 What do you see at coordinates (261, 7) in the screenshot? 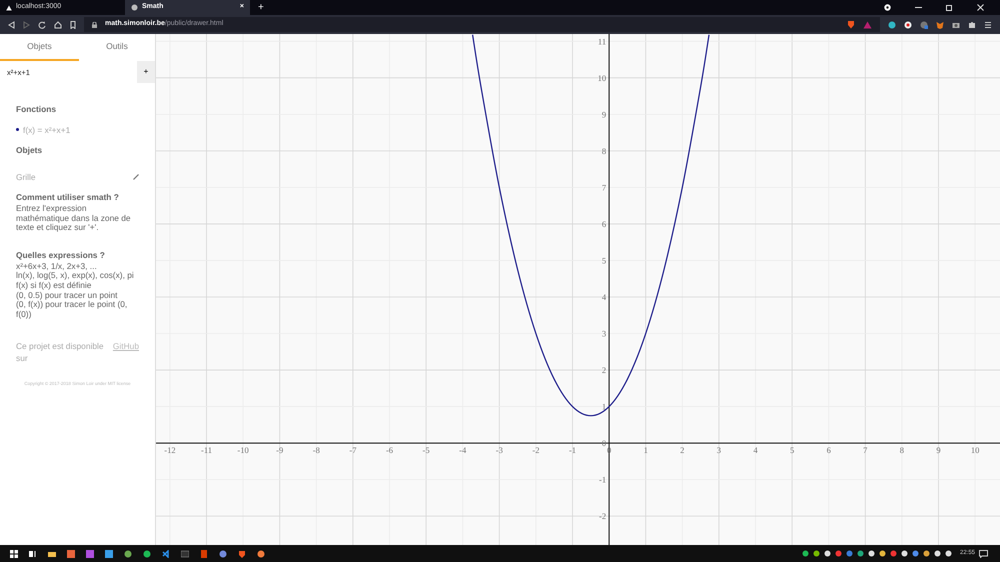
I see `new-tab-button: +` at bounding box center [261, 7].